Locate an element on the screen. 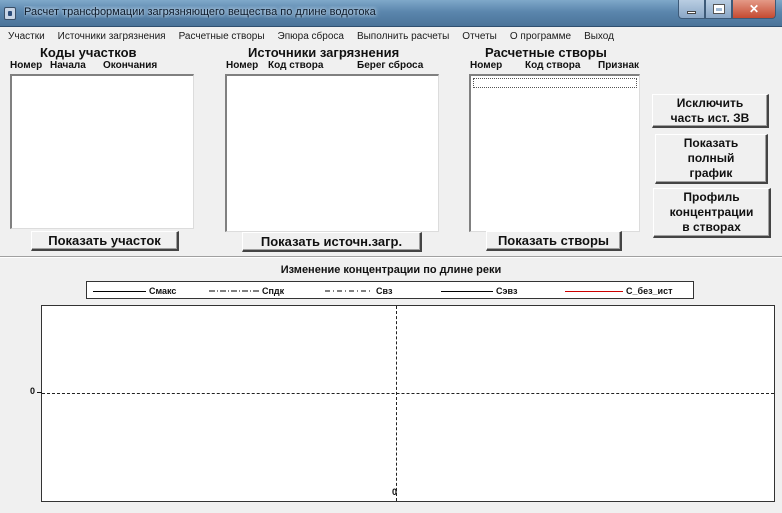 The image size is (782, 513). legend-item-cmax: Смакс is located at coordinates (134, 291).